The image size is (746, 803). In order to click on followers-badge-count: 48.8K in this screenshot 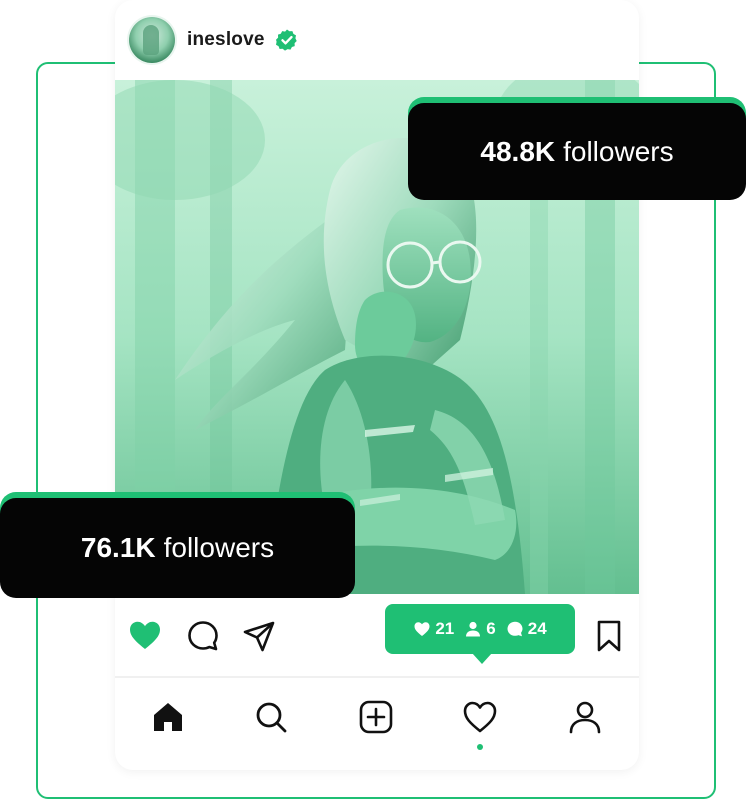, I will do `click(518, 151)`.